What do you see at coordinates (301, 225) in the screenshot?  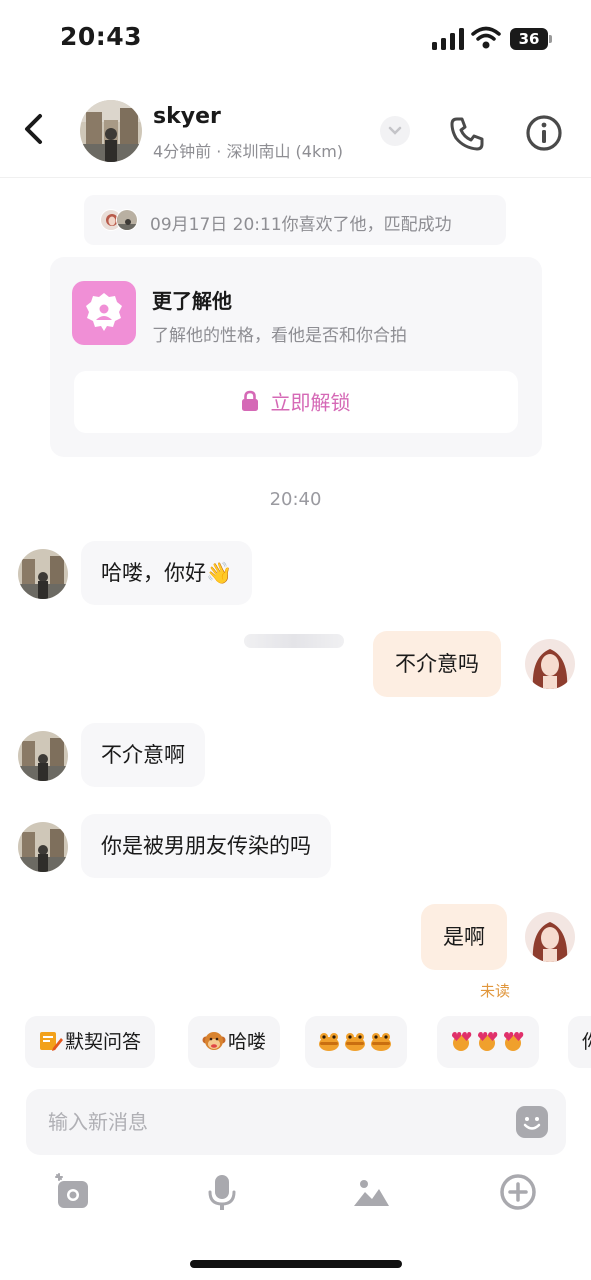 I see `match-text: 09月17日 20:11你喜欢了他，匹配成功` at bounding box center [301, 225].